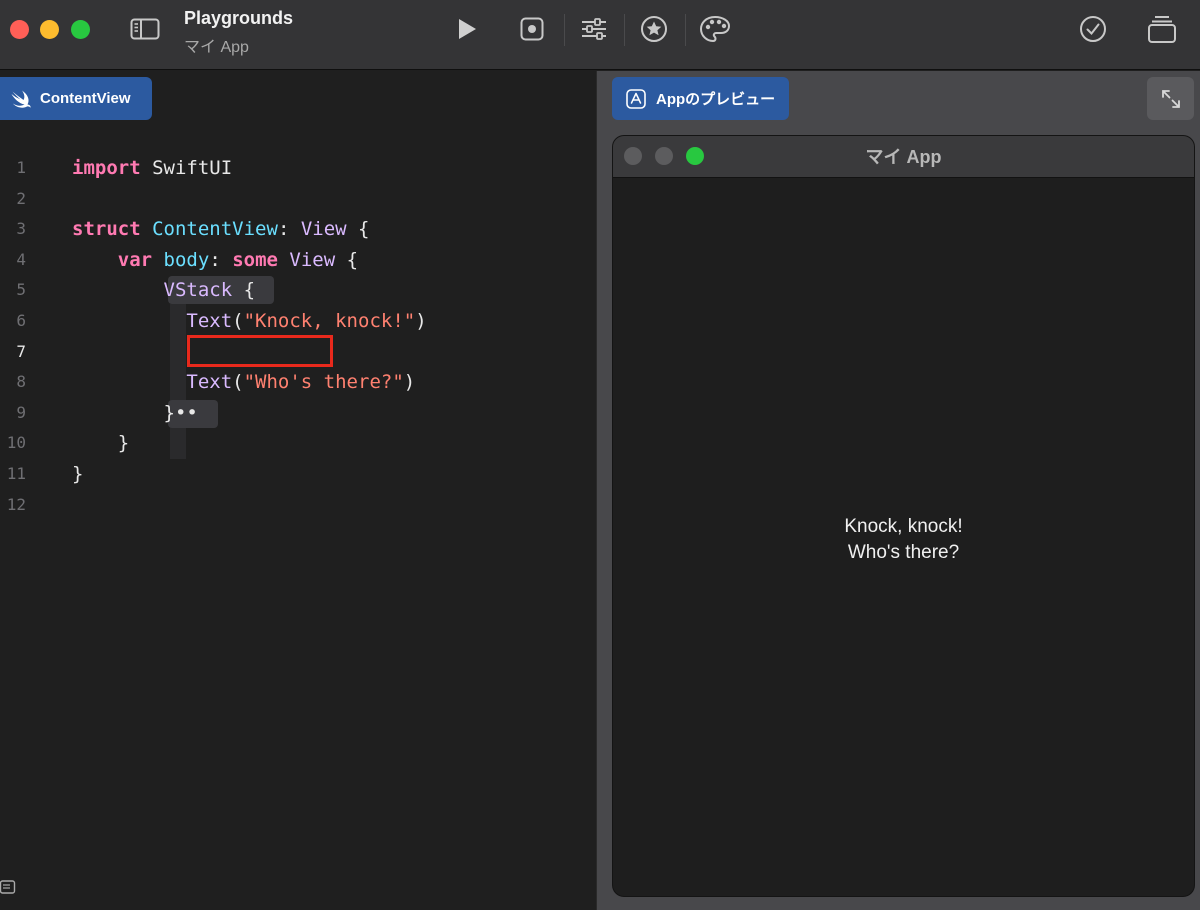  What do you see at coordinates (21, 167) in the screenshot?
I see `line-number: 1` at bounding box center [21, 167].